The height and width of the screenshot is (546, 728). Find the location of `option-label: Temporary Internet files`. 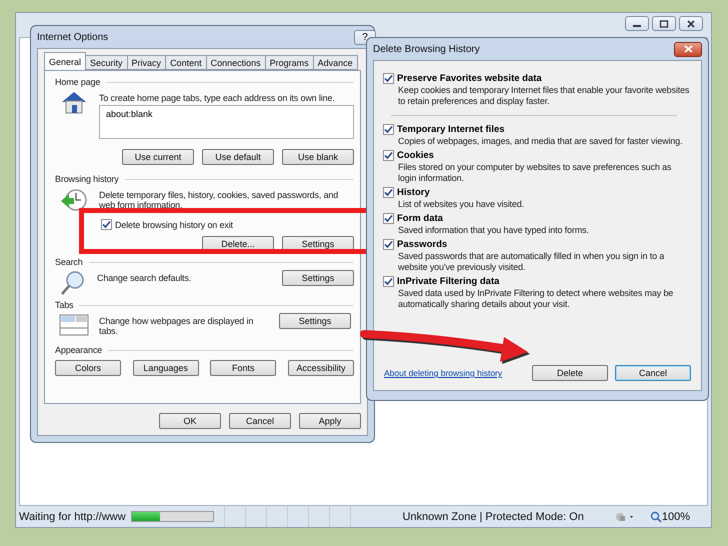

option-label: Temporary Internet files is located at coordinates (451, 129).